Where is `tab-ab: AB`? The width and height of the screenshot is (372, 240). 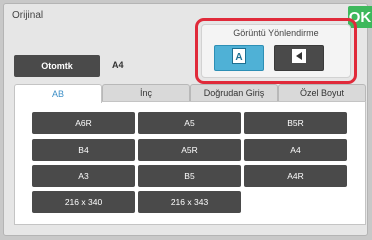 tab-ab: AB is located at coordinates (58, 93).